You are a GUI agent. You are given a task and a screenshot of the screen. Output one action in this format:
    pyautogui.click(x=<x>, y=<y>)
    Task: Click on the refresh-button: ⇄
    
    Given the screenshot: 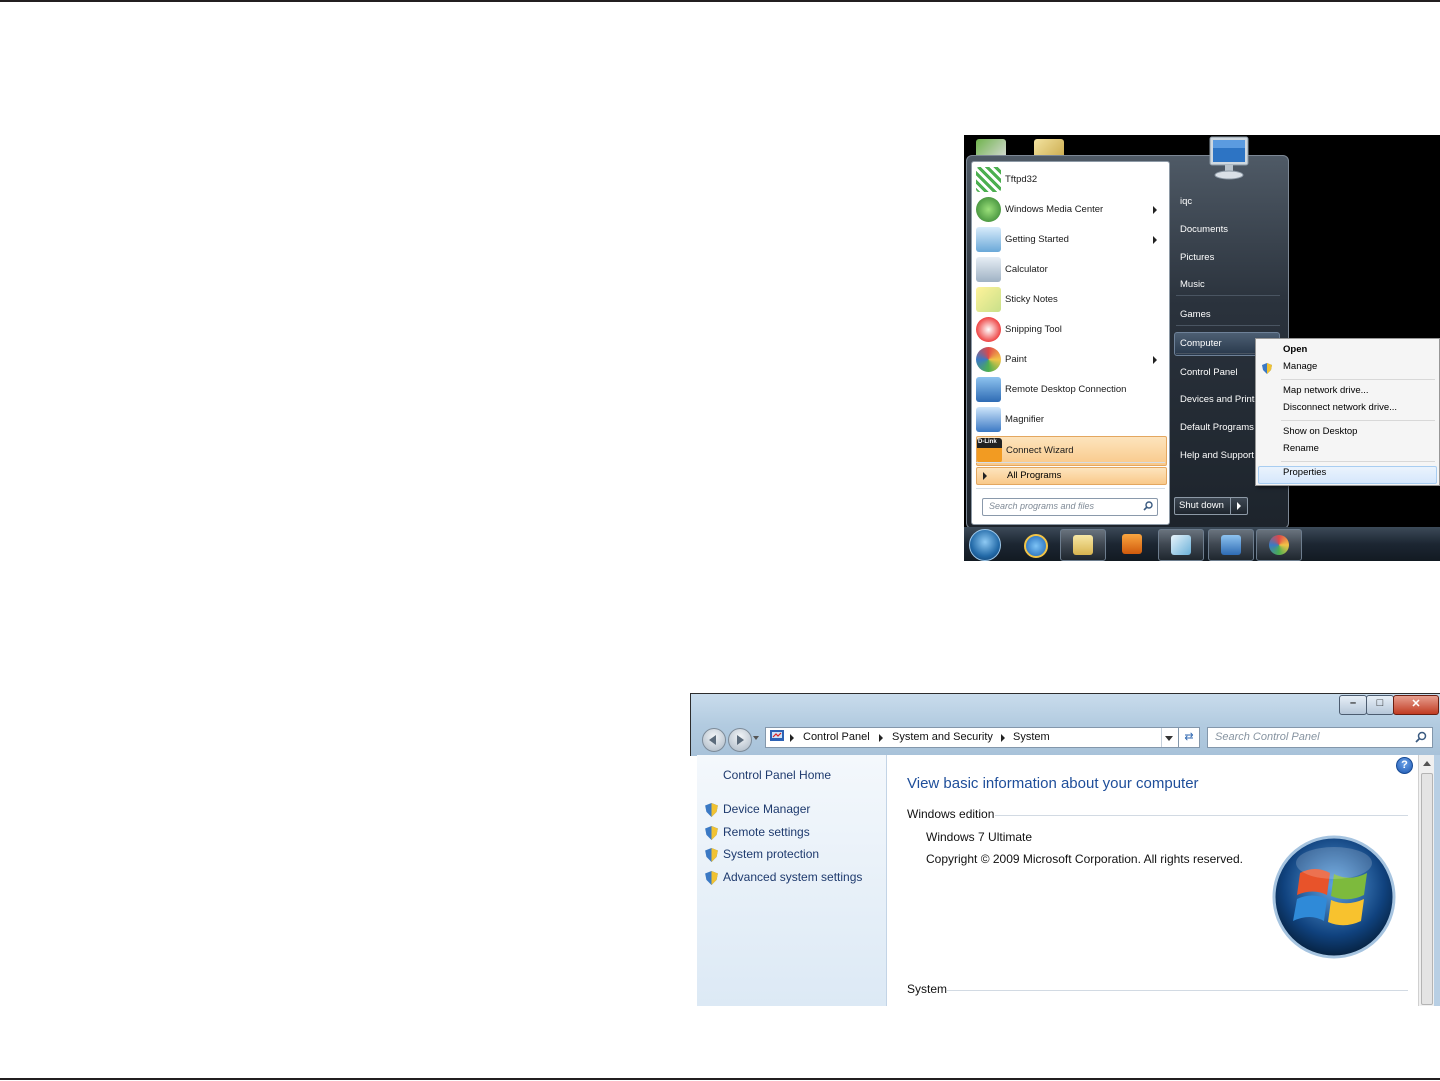 What is the action you would take?
    pyautogui.click(x=1189, y=737)
    